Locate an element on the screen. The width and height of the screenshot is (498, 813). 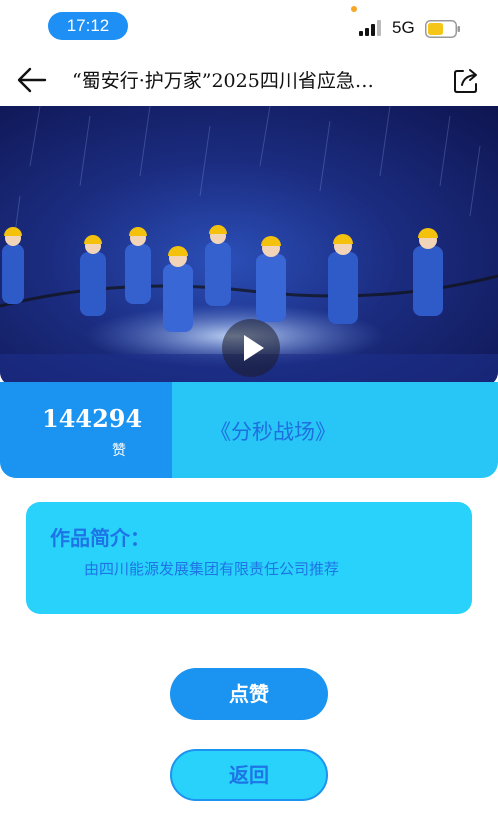
back-button: 返回 is located at coordinates (249, 775).